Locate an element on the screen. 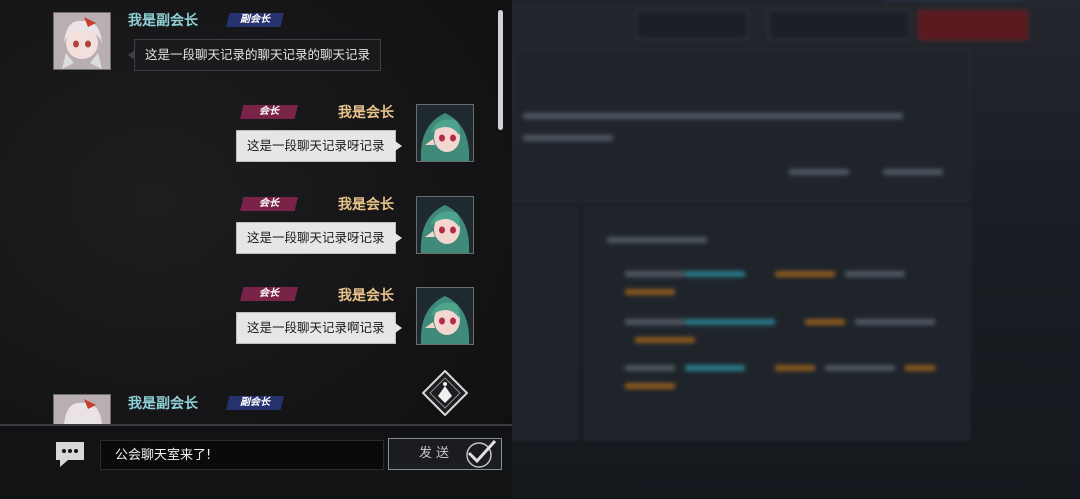  send-button: 发送 is located at coordinates (445, 454).